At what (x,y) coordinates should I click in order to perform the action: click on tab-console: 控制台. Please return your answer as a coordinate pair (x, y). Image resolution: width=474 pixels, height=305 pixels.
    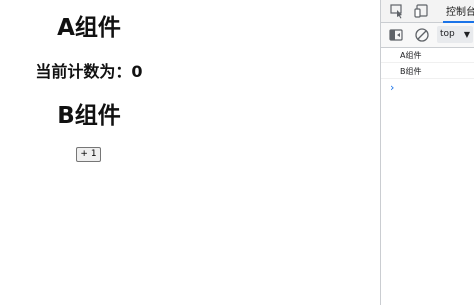
    Looking at the image, I should click on (460, 10).